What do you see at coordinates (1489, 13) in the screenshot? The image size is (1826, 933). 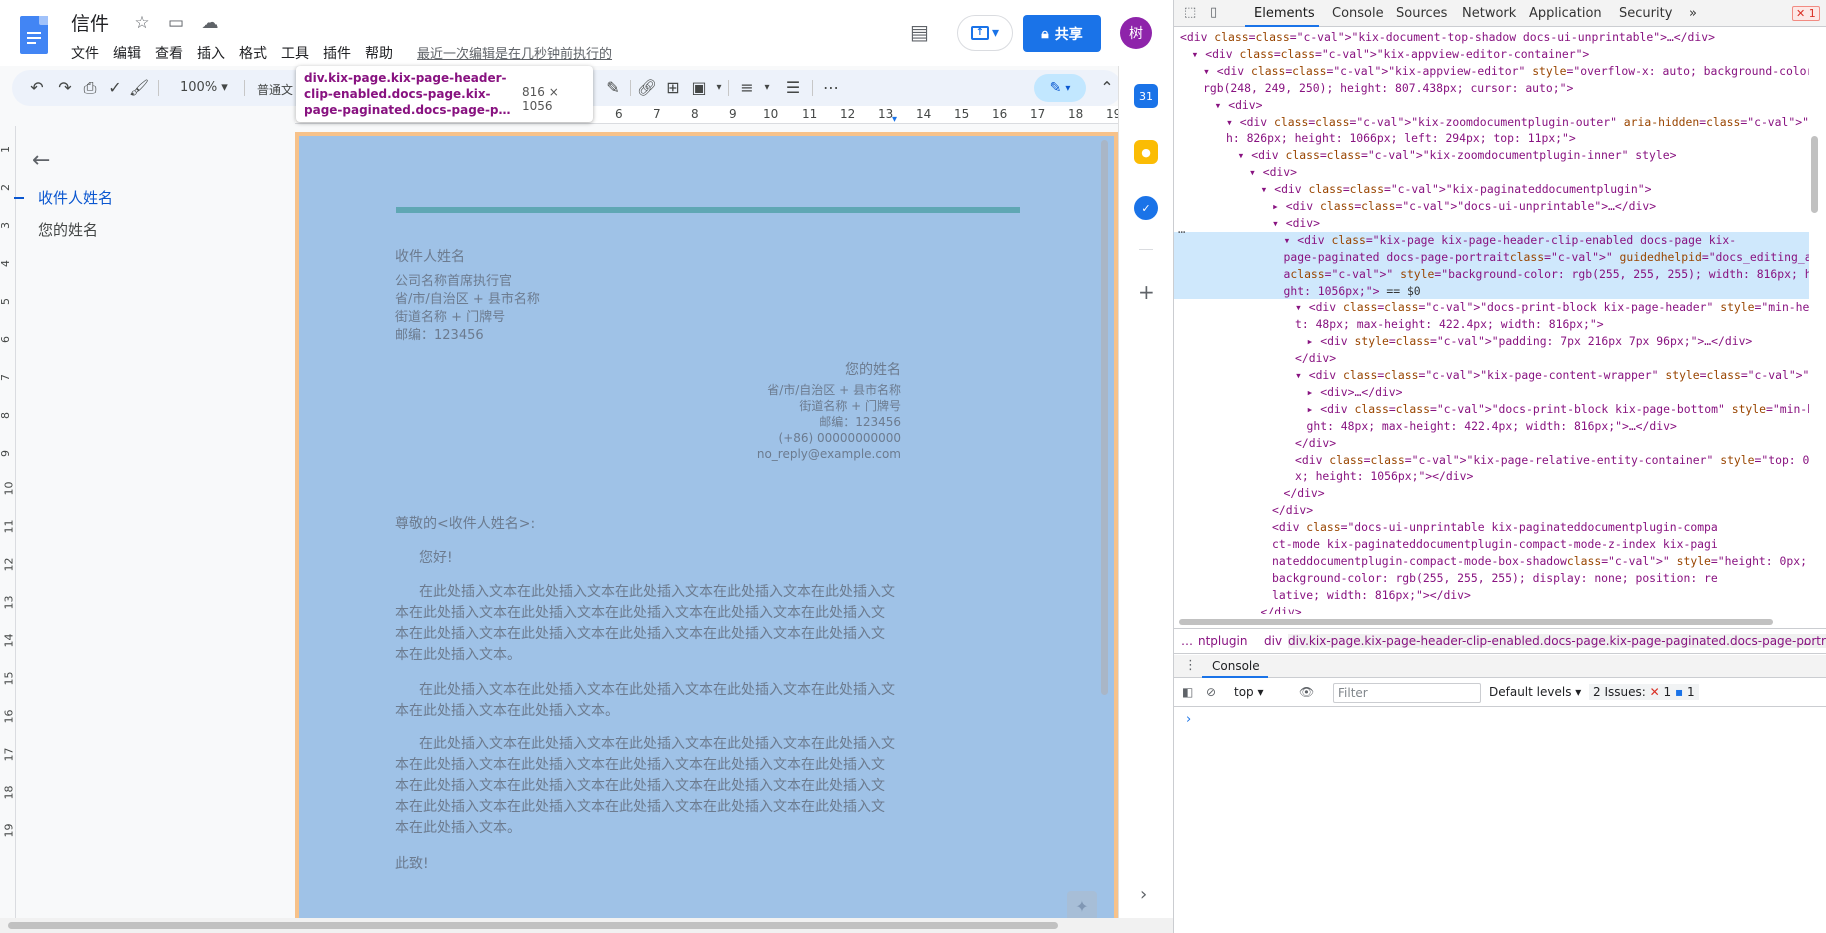 I see `tab-network: Network` at bounding box center [1489, 13].